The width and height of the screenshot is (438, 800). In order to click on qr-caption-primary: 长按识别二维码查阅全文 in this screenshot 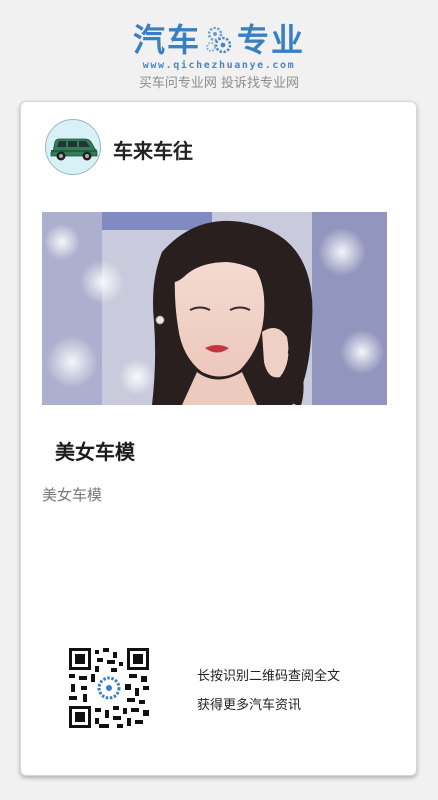, I will do `click(269, 676)`.